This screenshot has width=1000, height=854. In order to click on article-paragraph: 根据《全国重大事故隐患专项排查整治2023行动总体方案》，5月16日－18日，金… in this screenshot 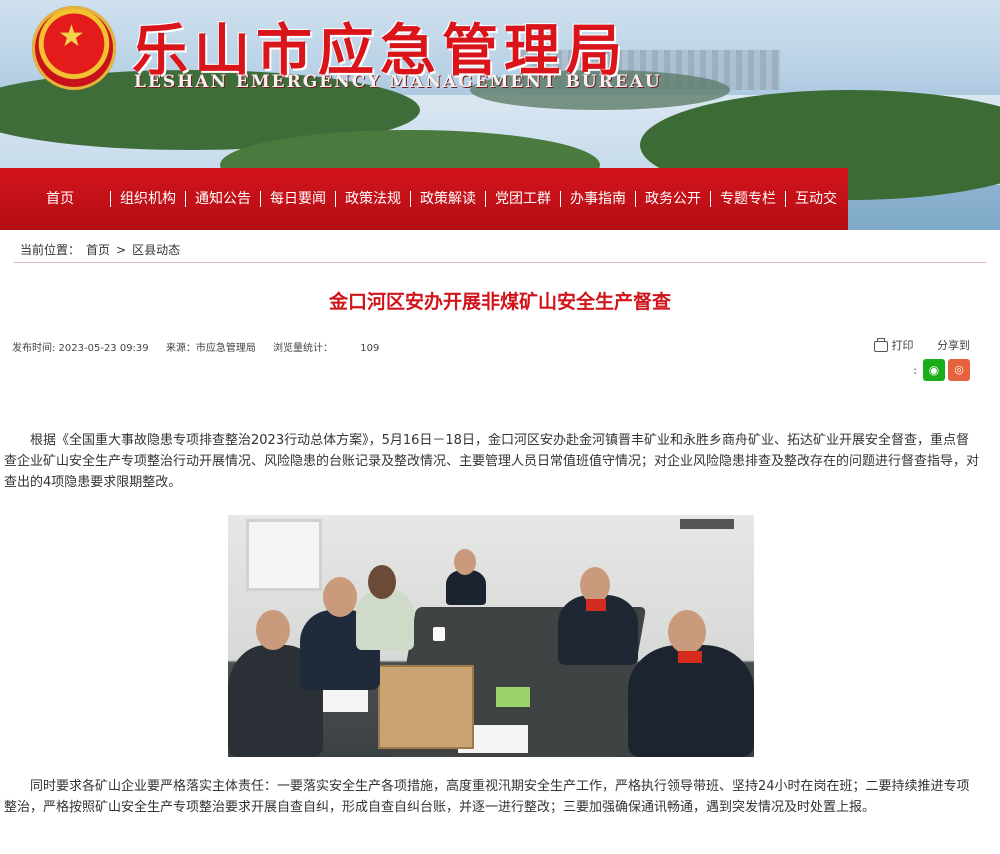, I will do `click(492, 461)`.